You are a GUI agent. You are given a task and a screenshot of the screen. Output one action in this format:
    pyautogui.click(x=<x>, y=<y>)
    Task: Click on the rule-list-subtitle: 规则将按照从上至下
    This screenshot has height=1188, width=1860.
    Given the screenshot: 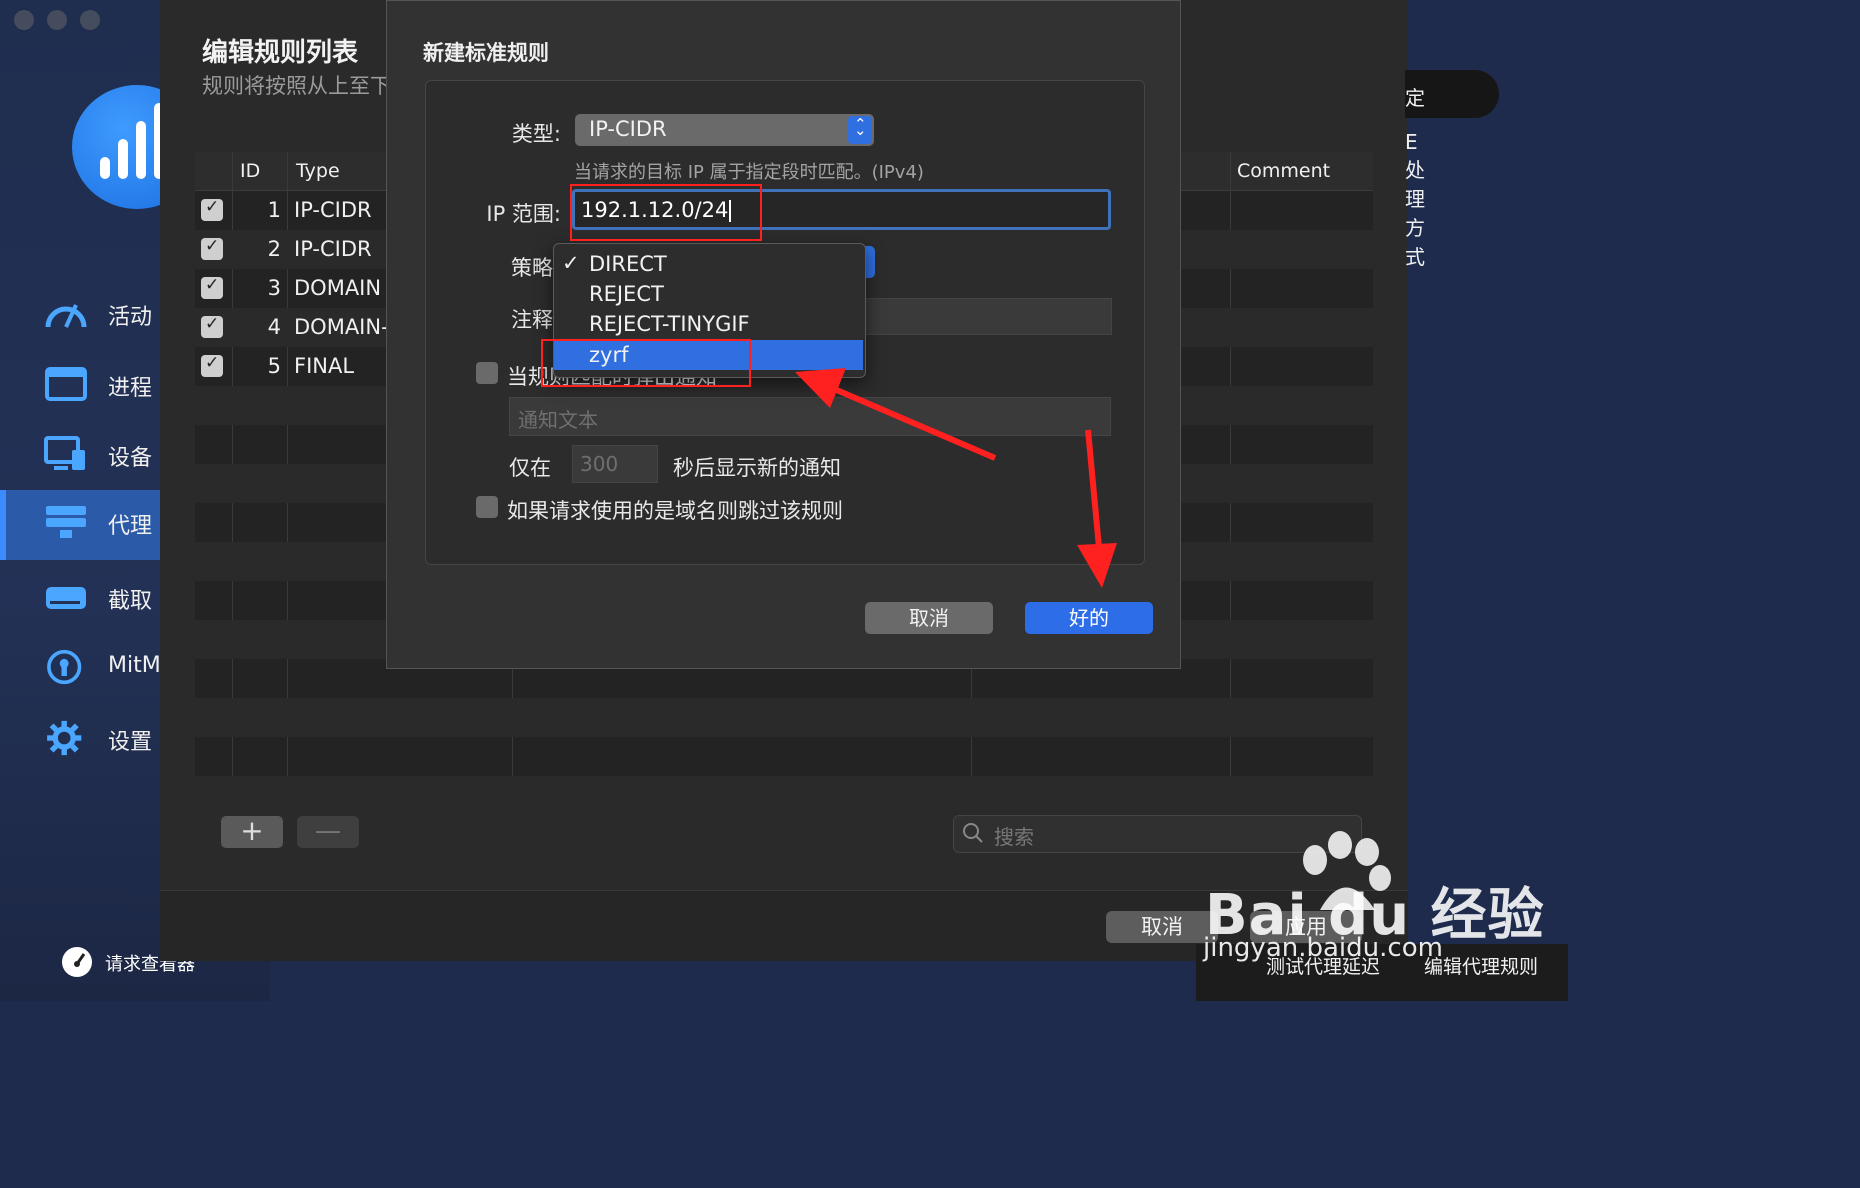 What is the action you would take?
    pyautogui.click(x=296, y=86)
    